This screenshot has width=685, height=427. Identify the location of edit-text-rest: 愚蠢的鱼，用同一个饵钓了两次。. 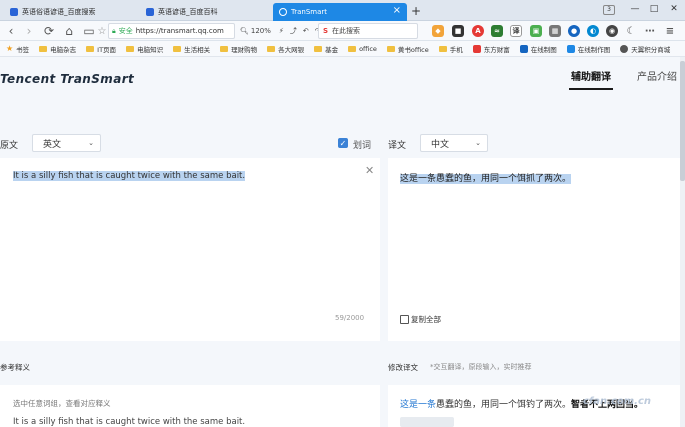
(504, 405).